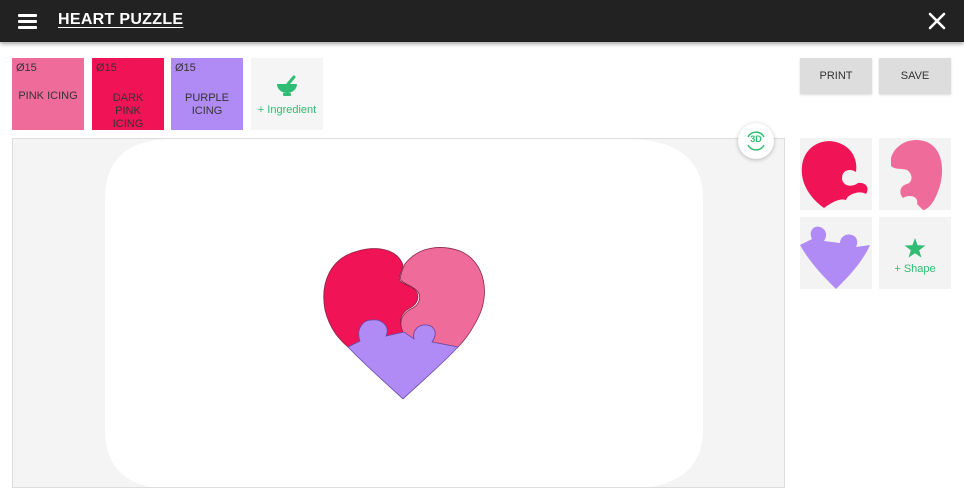 This screenshot has height=500, width=964. I want to click on page-title: HEART PUZZLE, so click(121, 19).